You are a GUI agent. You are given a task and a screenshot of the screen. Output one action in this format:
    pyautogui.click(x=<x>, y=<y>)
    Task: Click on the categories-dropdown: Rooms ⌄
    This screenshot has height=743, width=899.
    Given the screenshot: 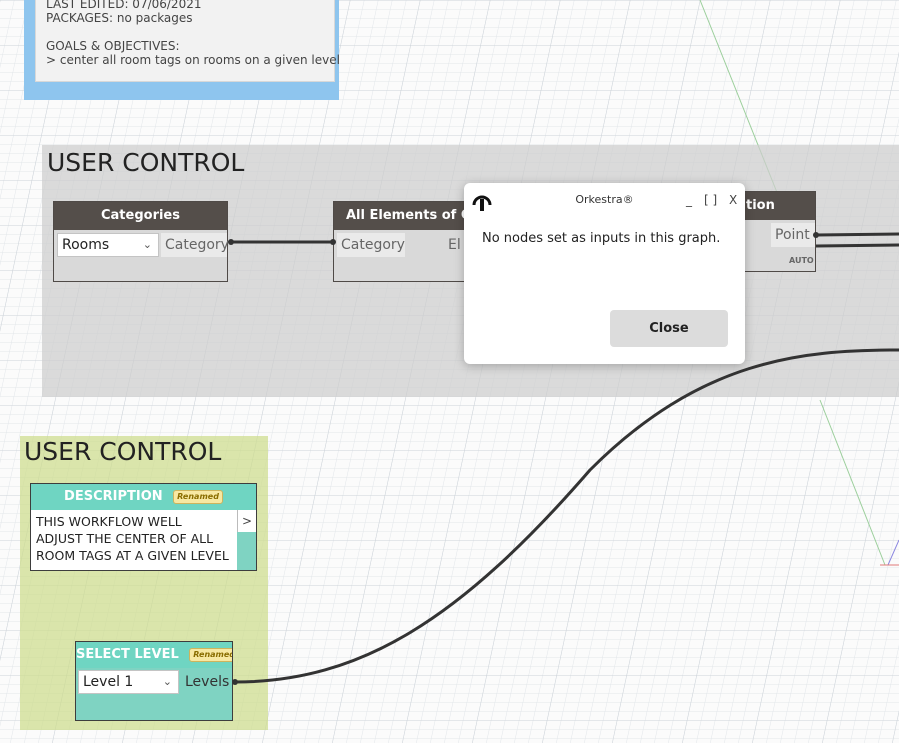 What is the action you would take?
    pyautogui.click(x=108, y=245)
    